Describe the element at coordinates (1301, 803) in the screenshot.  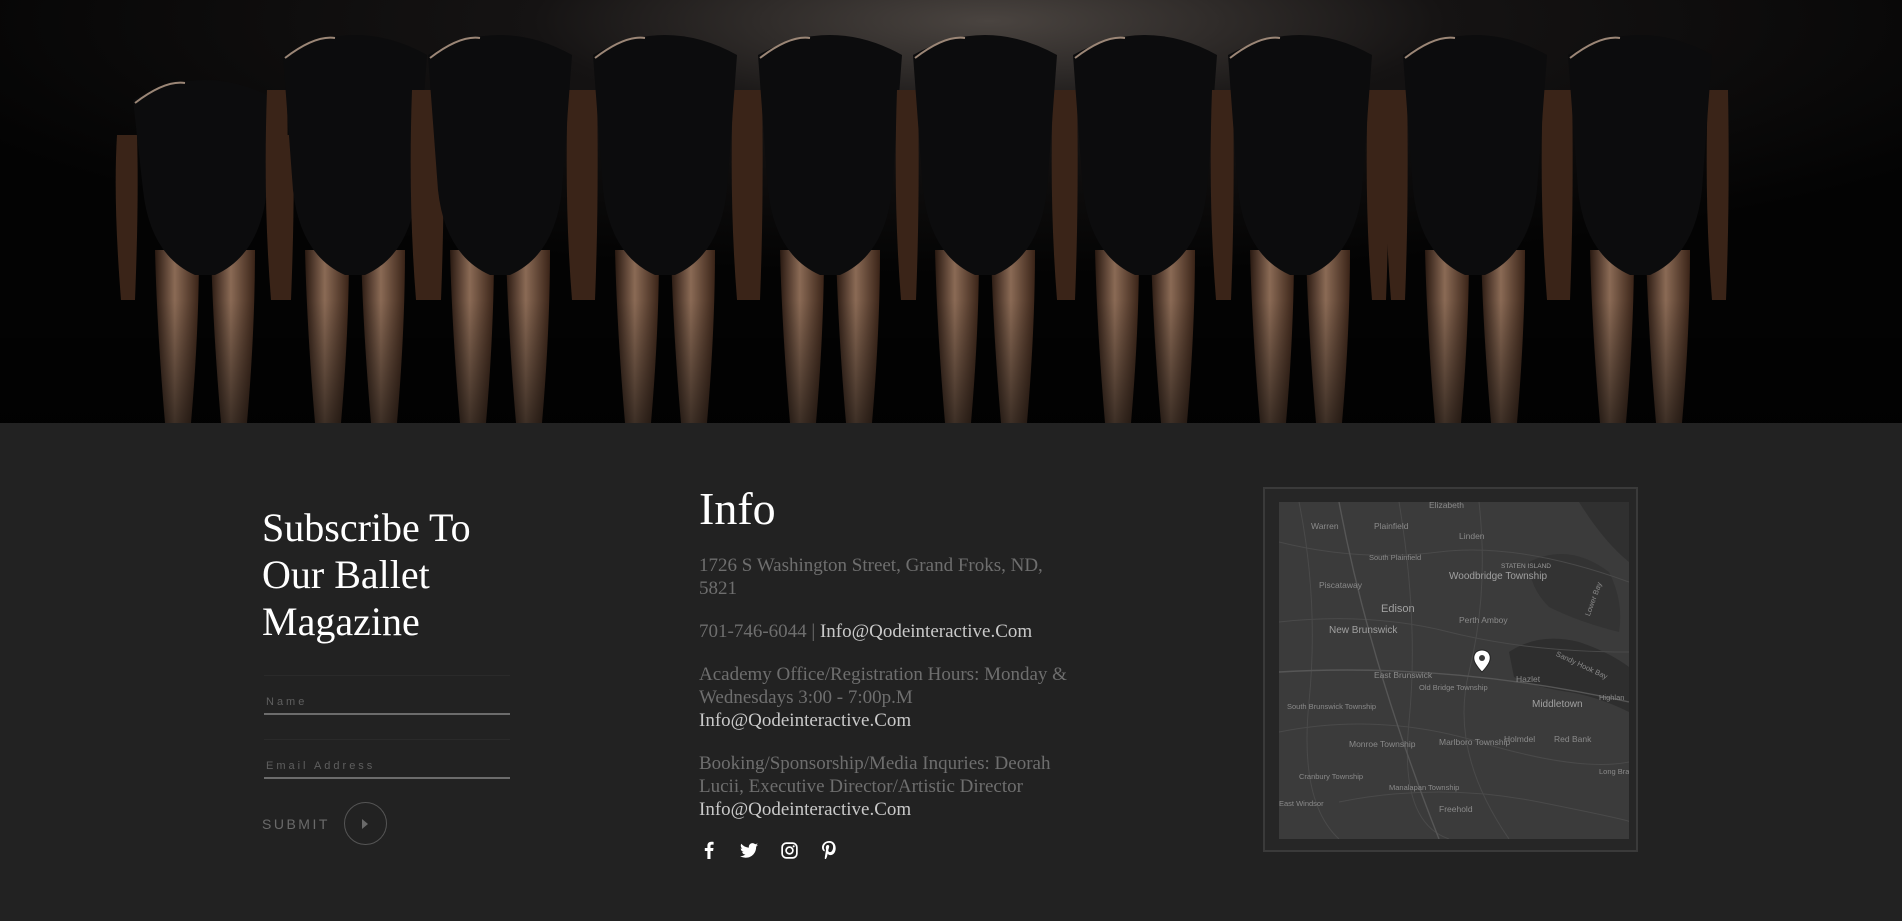
I see `map-label: East Windsor` at that location.